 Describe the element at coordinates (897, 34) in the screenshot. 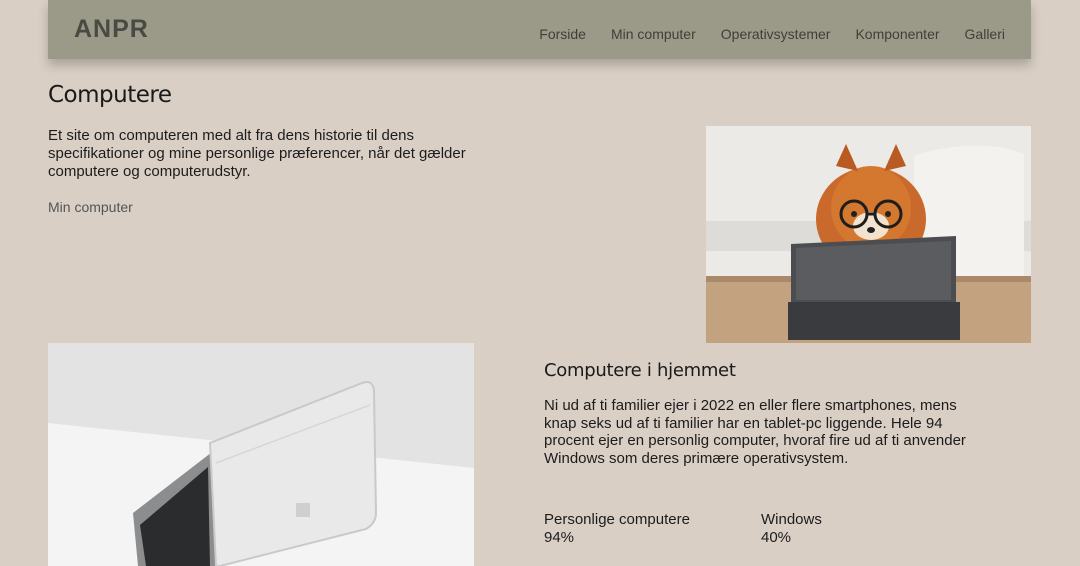

I see `nav-link-komponenter: Komponenter` at that location.